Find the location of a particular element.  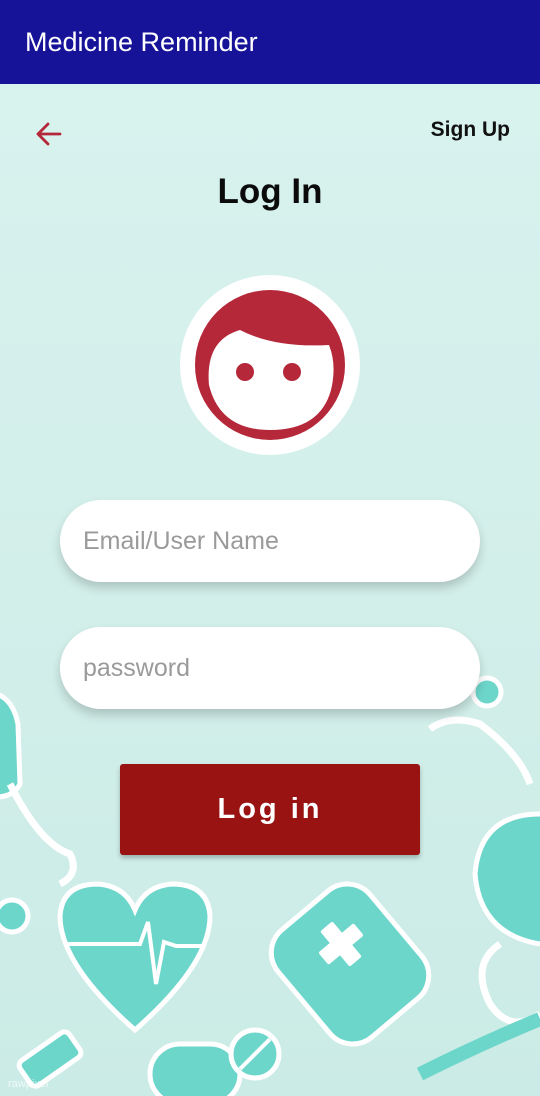

back-button is located at coordinates (48, 134).